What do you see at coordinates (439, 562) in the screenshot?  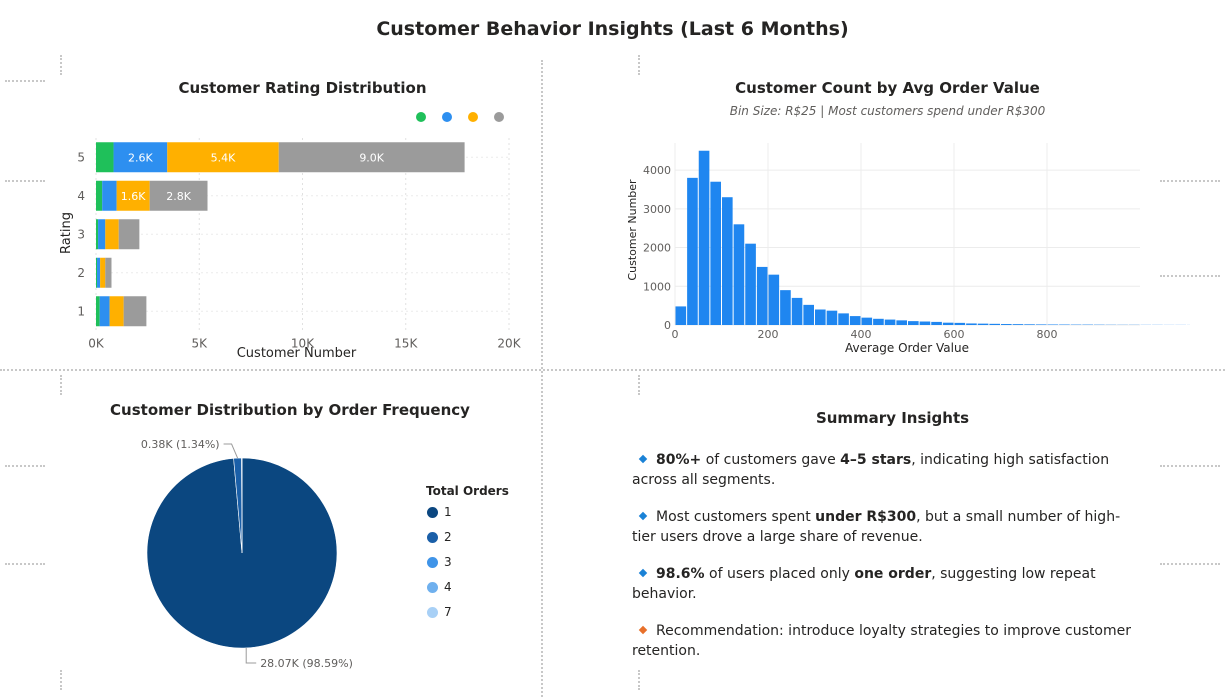 I see `pie-legend-item: 3` at bounding box center [439, 562].